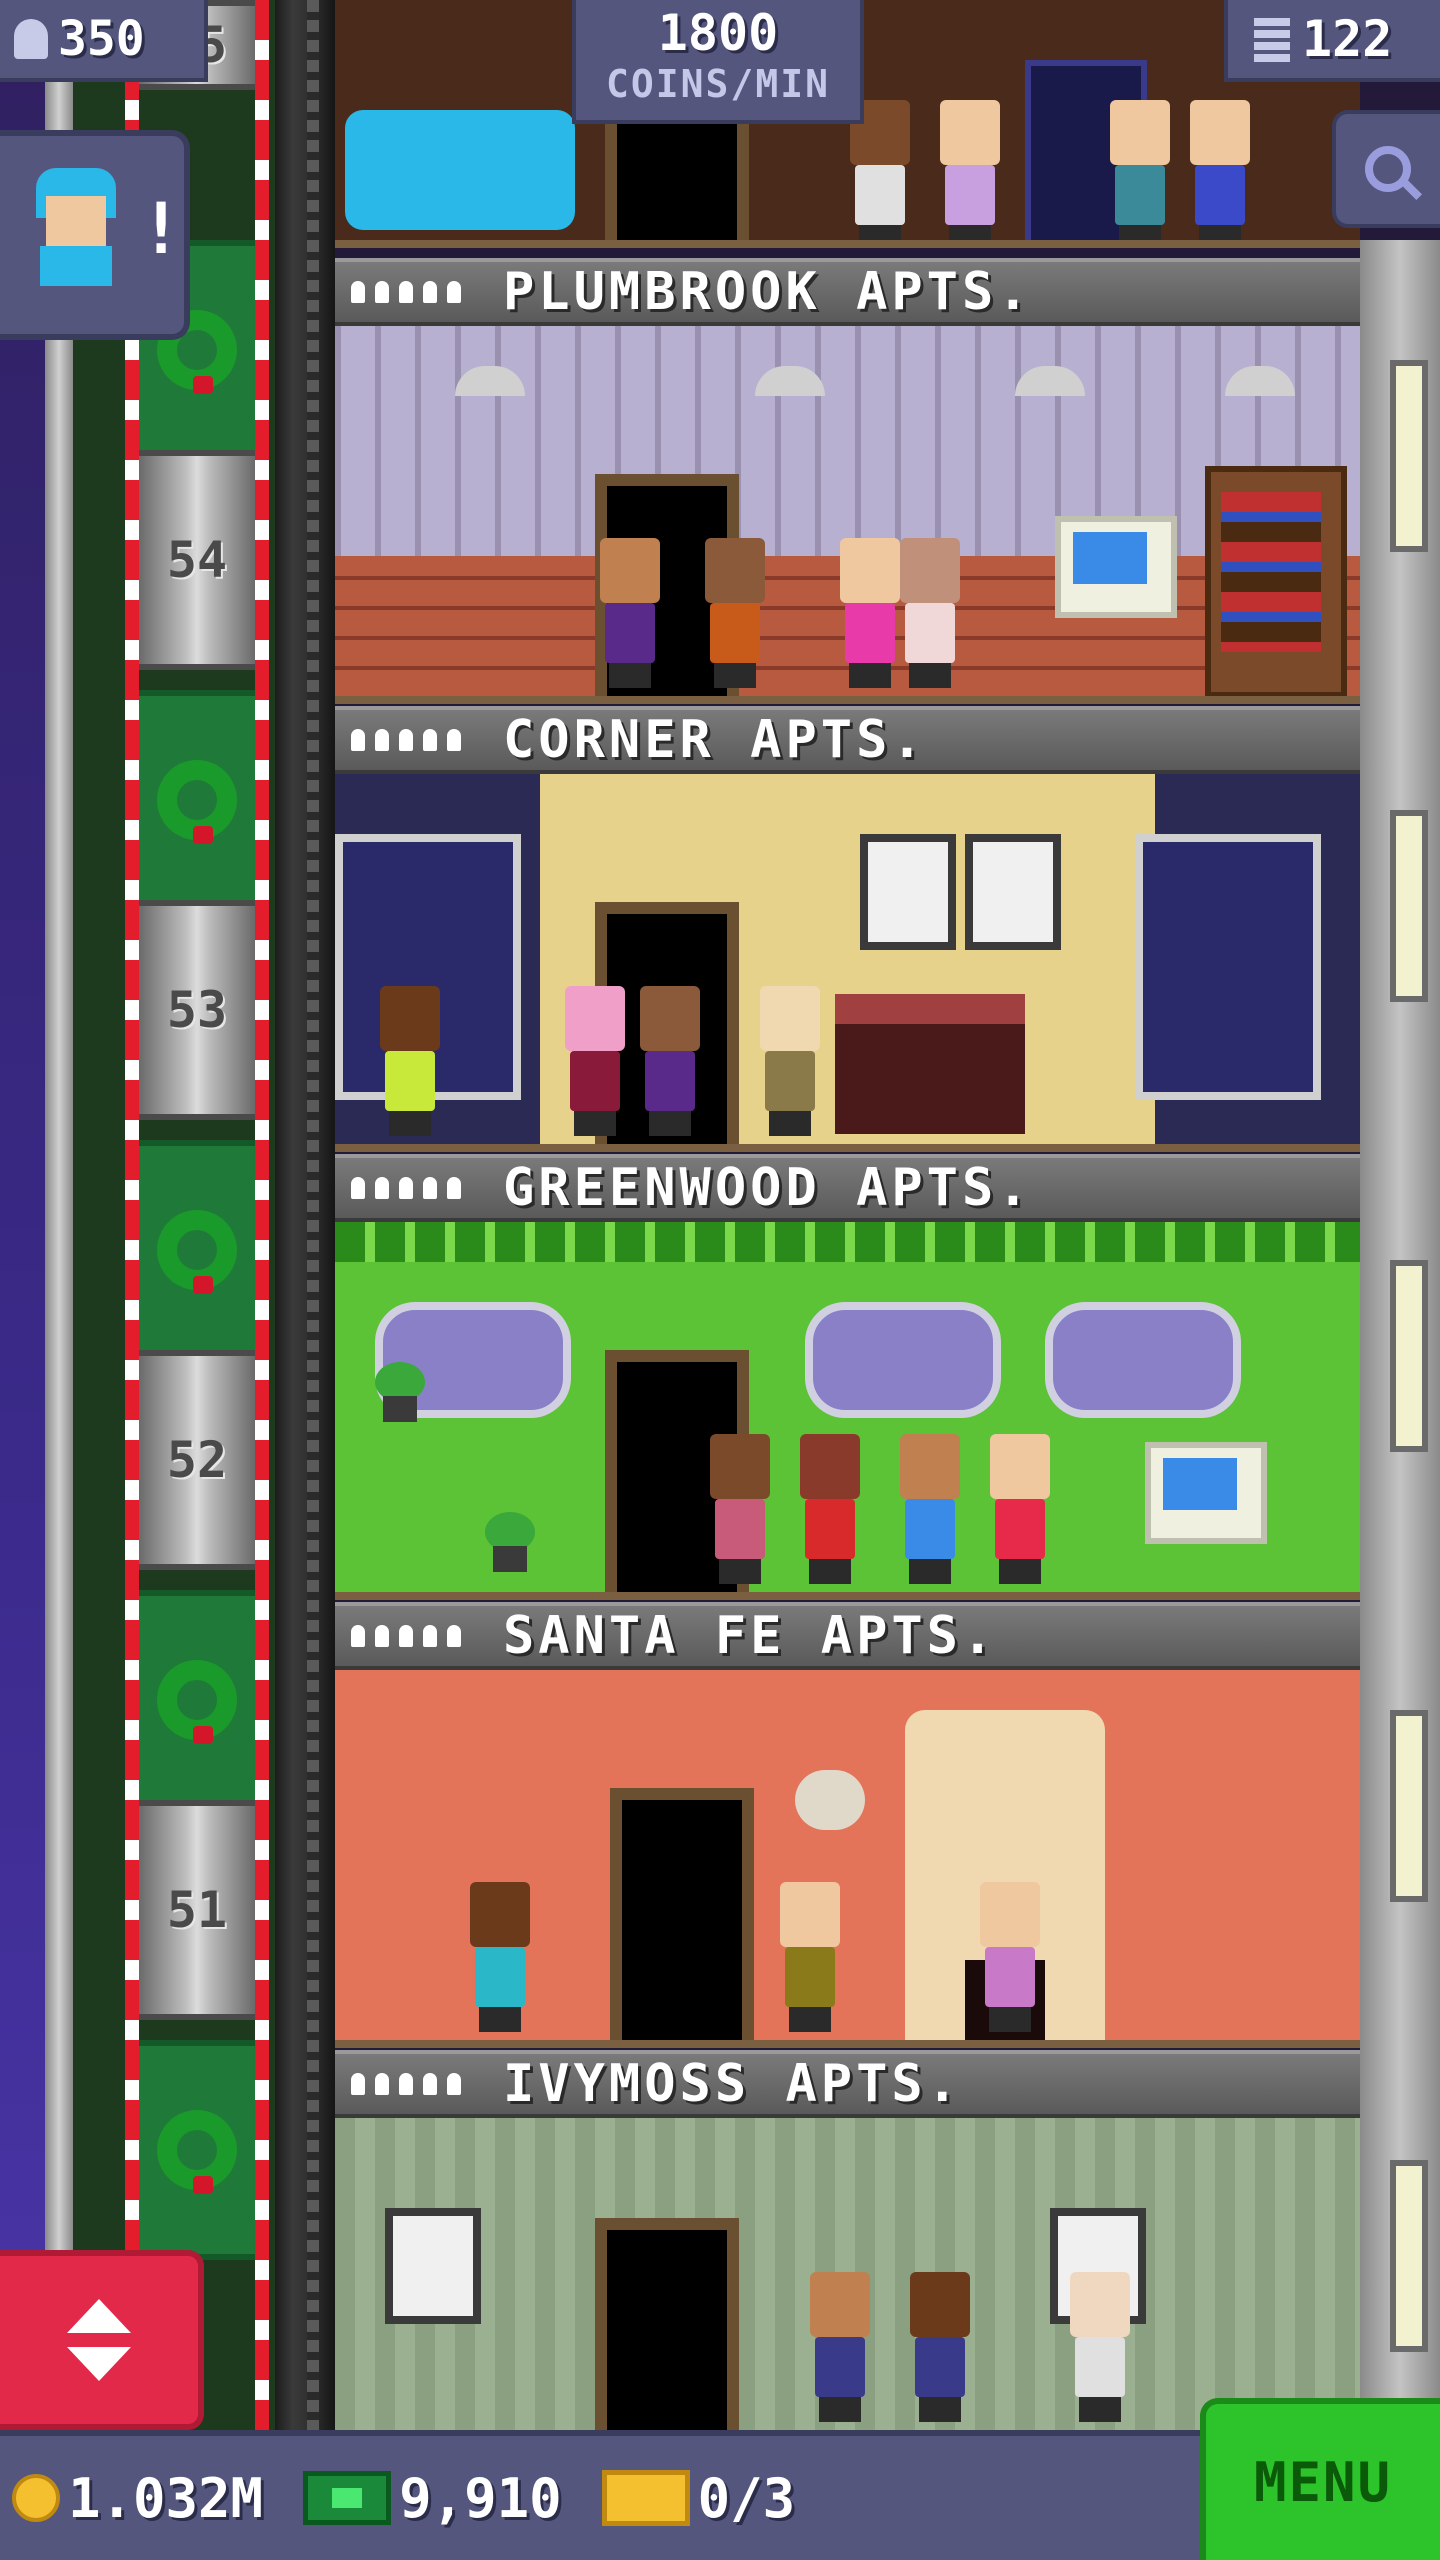 The width and height of the screenshot is (1440, 2560). I want to click on shaft-floor-53: 53, so click(197, 1010).